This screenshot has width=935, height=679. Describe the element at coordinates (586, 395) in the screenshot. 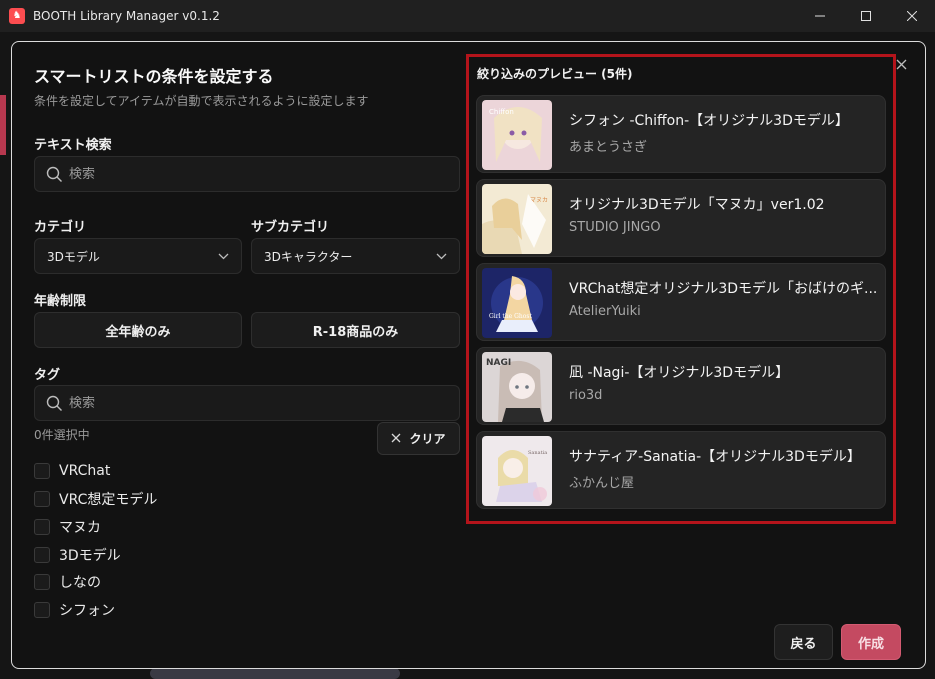

I see `item-author: rio3d` at that location.